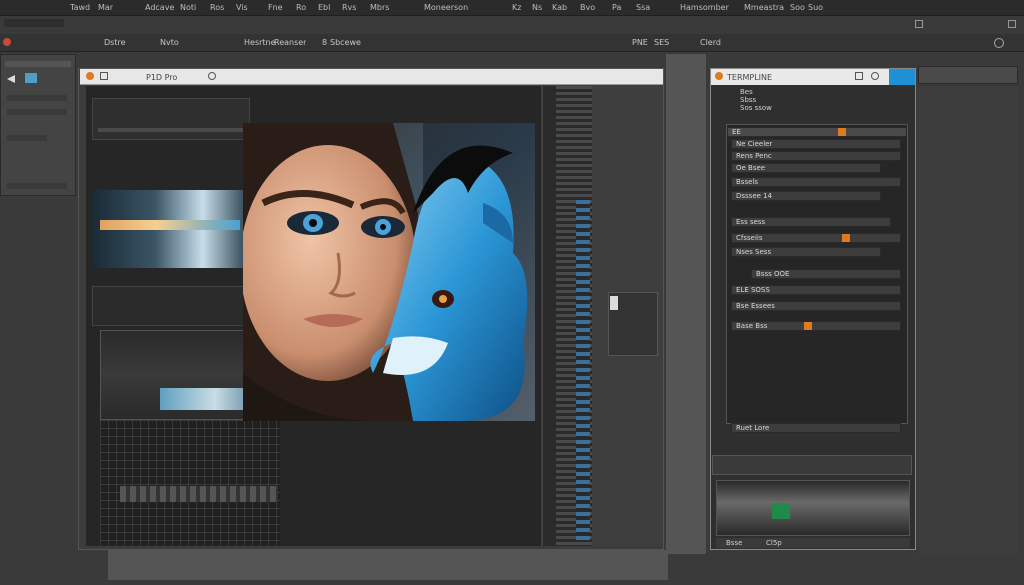 The image size is (1024, 585). I want to click on menu-item: Tawd, so click(80, 7).